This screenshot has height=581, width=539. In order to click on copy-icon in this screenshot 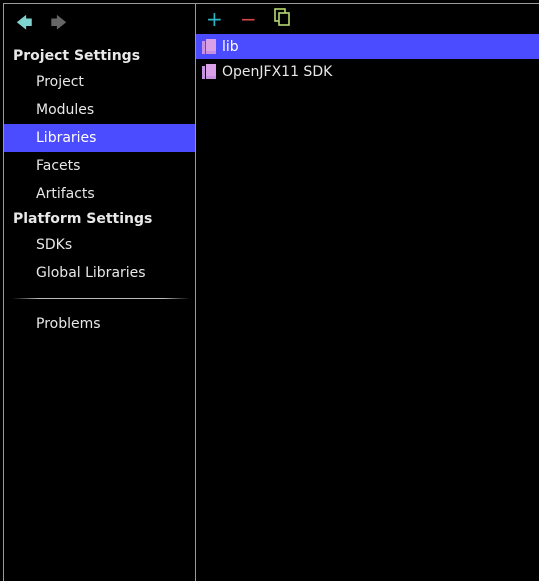, I will do `click(282, 17)`.